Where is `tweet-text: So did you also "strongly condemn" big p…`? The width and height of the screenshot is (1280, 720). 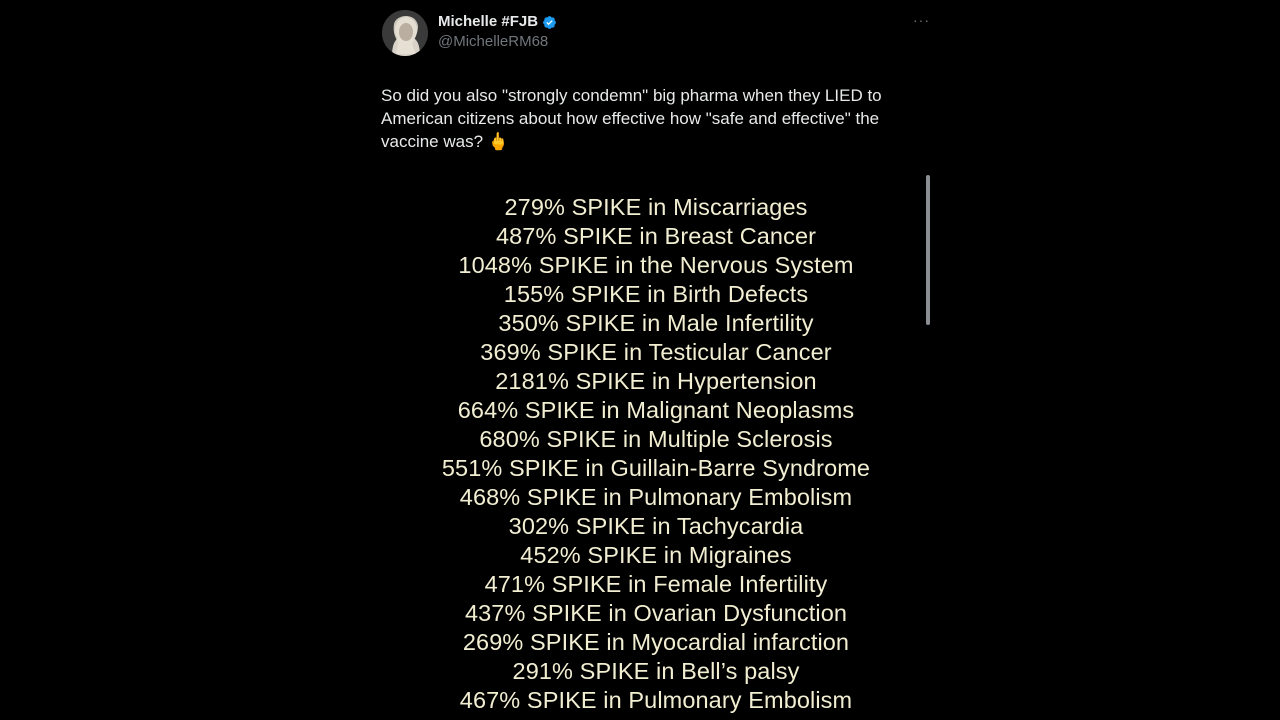
tweet-text: So did you also "strongly condemn" big p… is located at coordinates (631, 118).